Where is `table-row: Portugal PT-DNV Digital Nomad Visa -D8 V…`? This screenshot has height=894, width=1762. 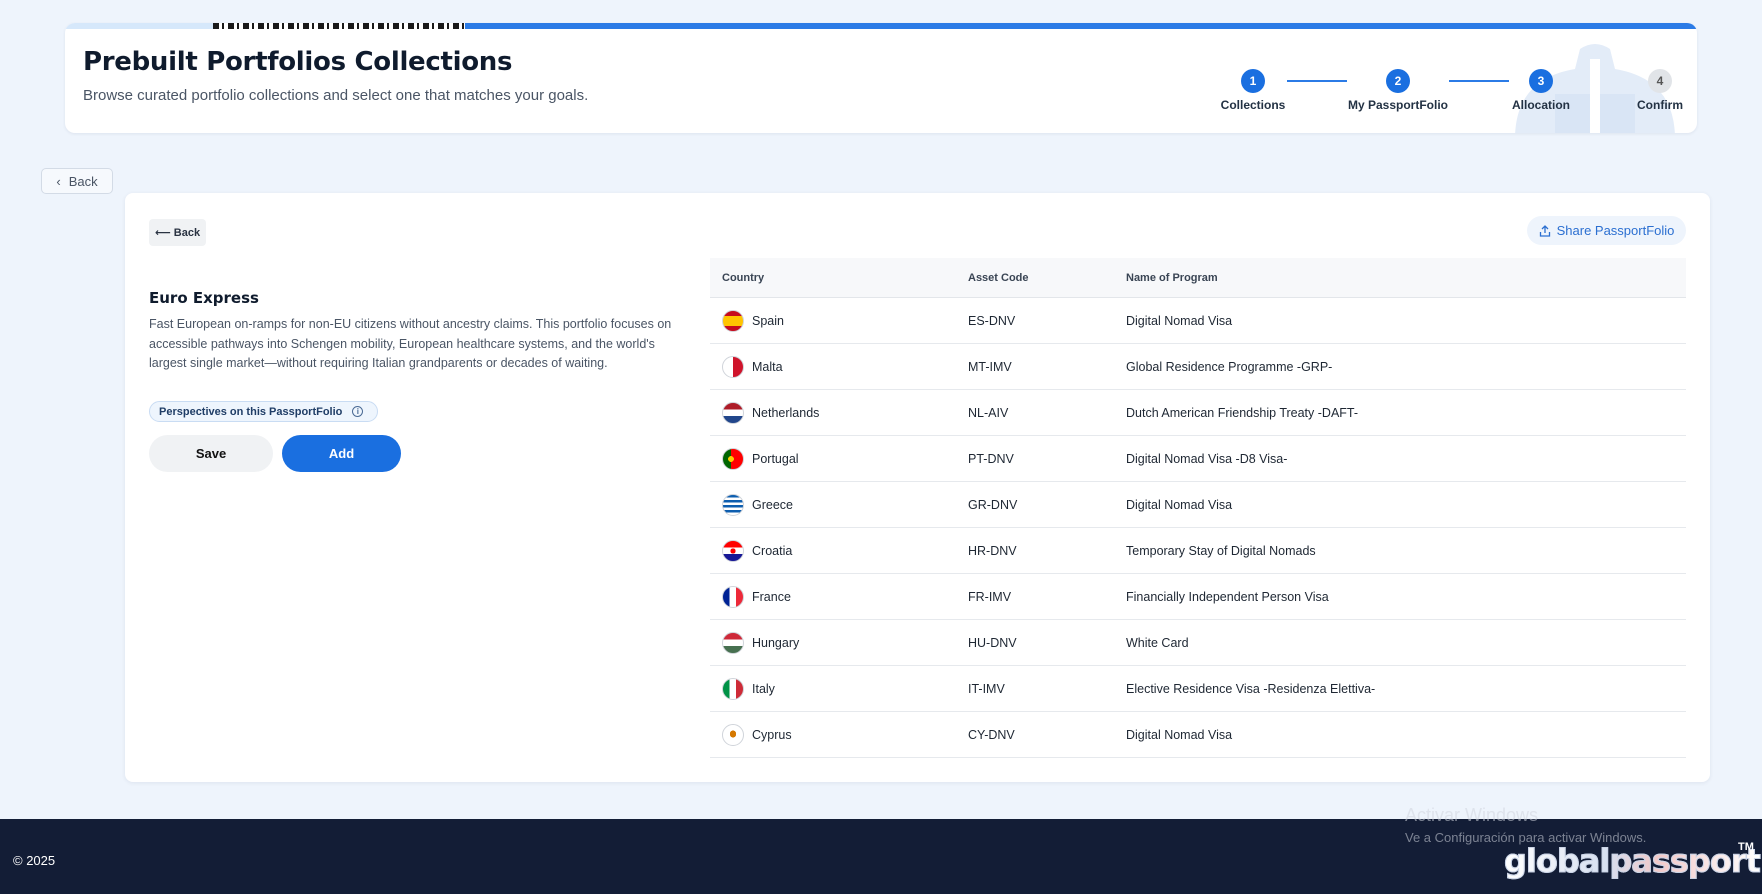 table-row: Portugal PT-DNV Digital Nomad Visa -D8 V… is located at coordinates (1198, 459).